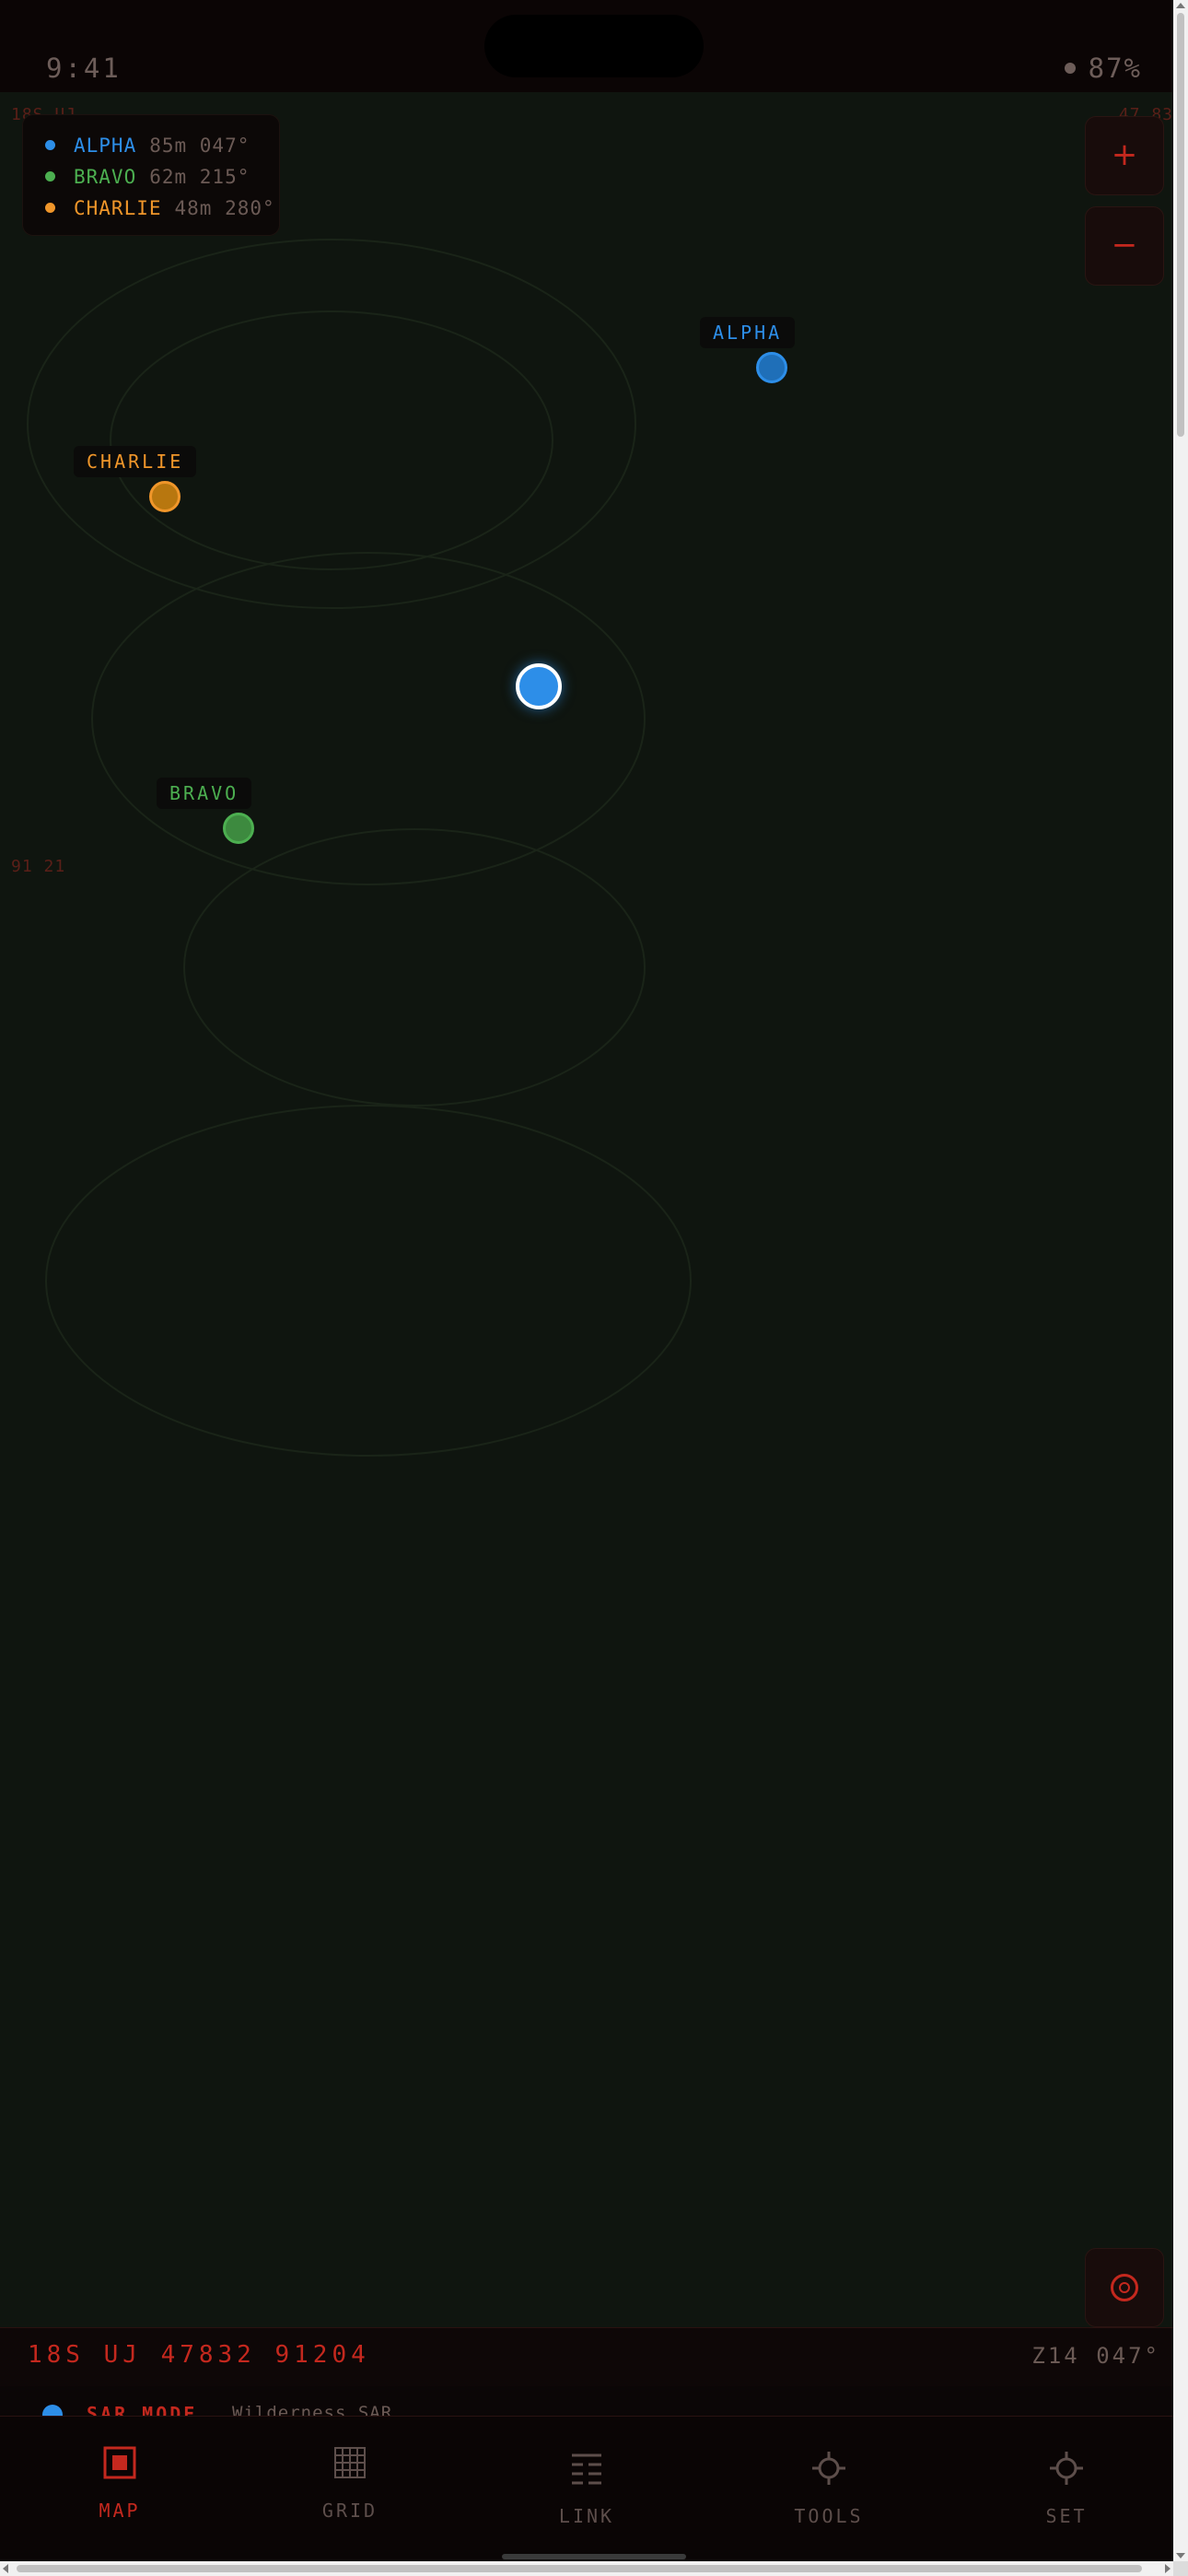  Describe the element at coordinates (1095, 2356) in the screenshot. I see `zoom-heading-readout: Z14 047°` at that location.